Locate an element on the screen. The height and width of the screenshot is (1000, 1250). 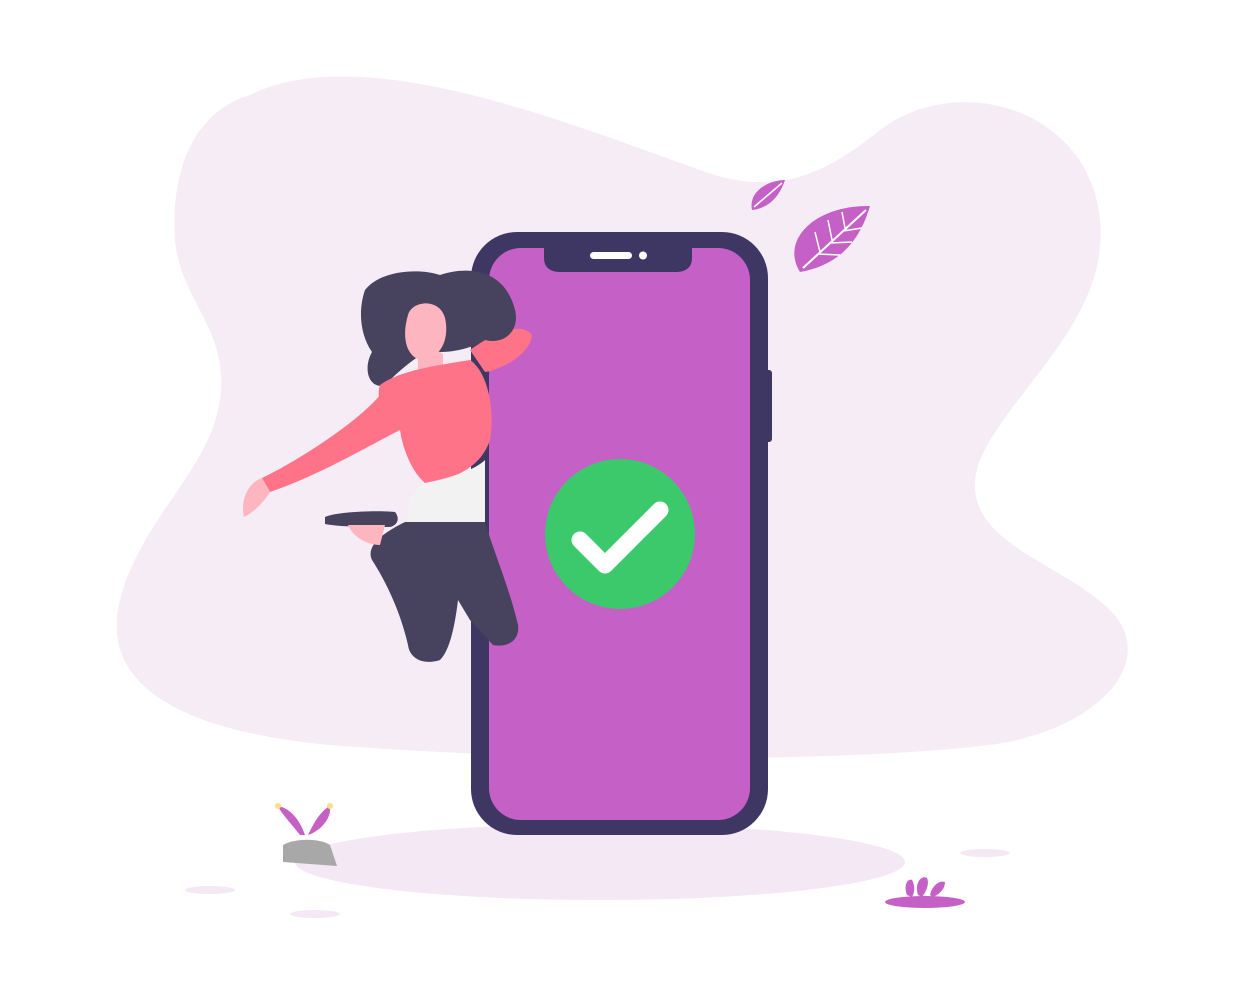
phone is located at coordinates (621, 533).